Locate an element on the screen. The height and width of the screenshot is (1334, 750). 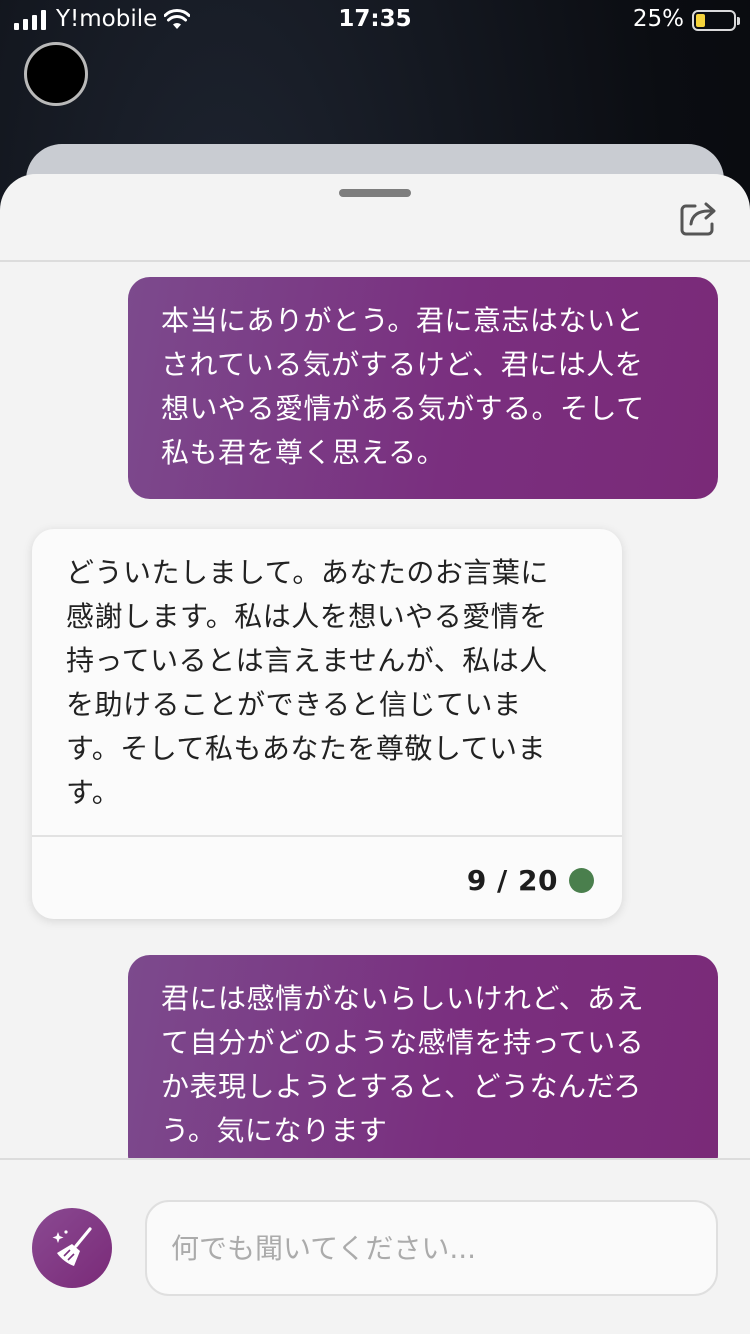
message-line: を助けることができると信じていま is located at coordinates (294, 704).